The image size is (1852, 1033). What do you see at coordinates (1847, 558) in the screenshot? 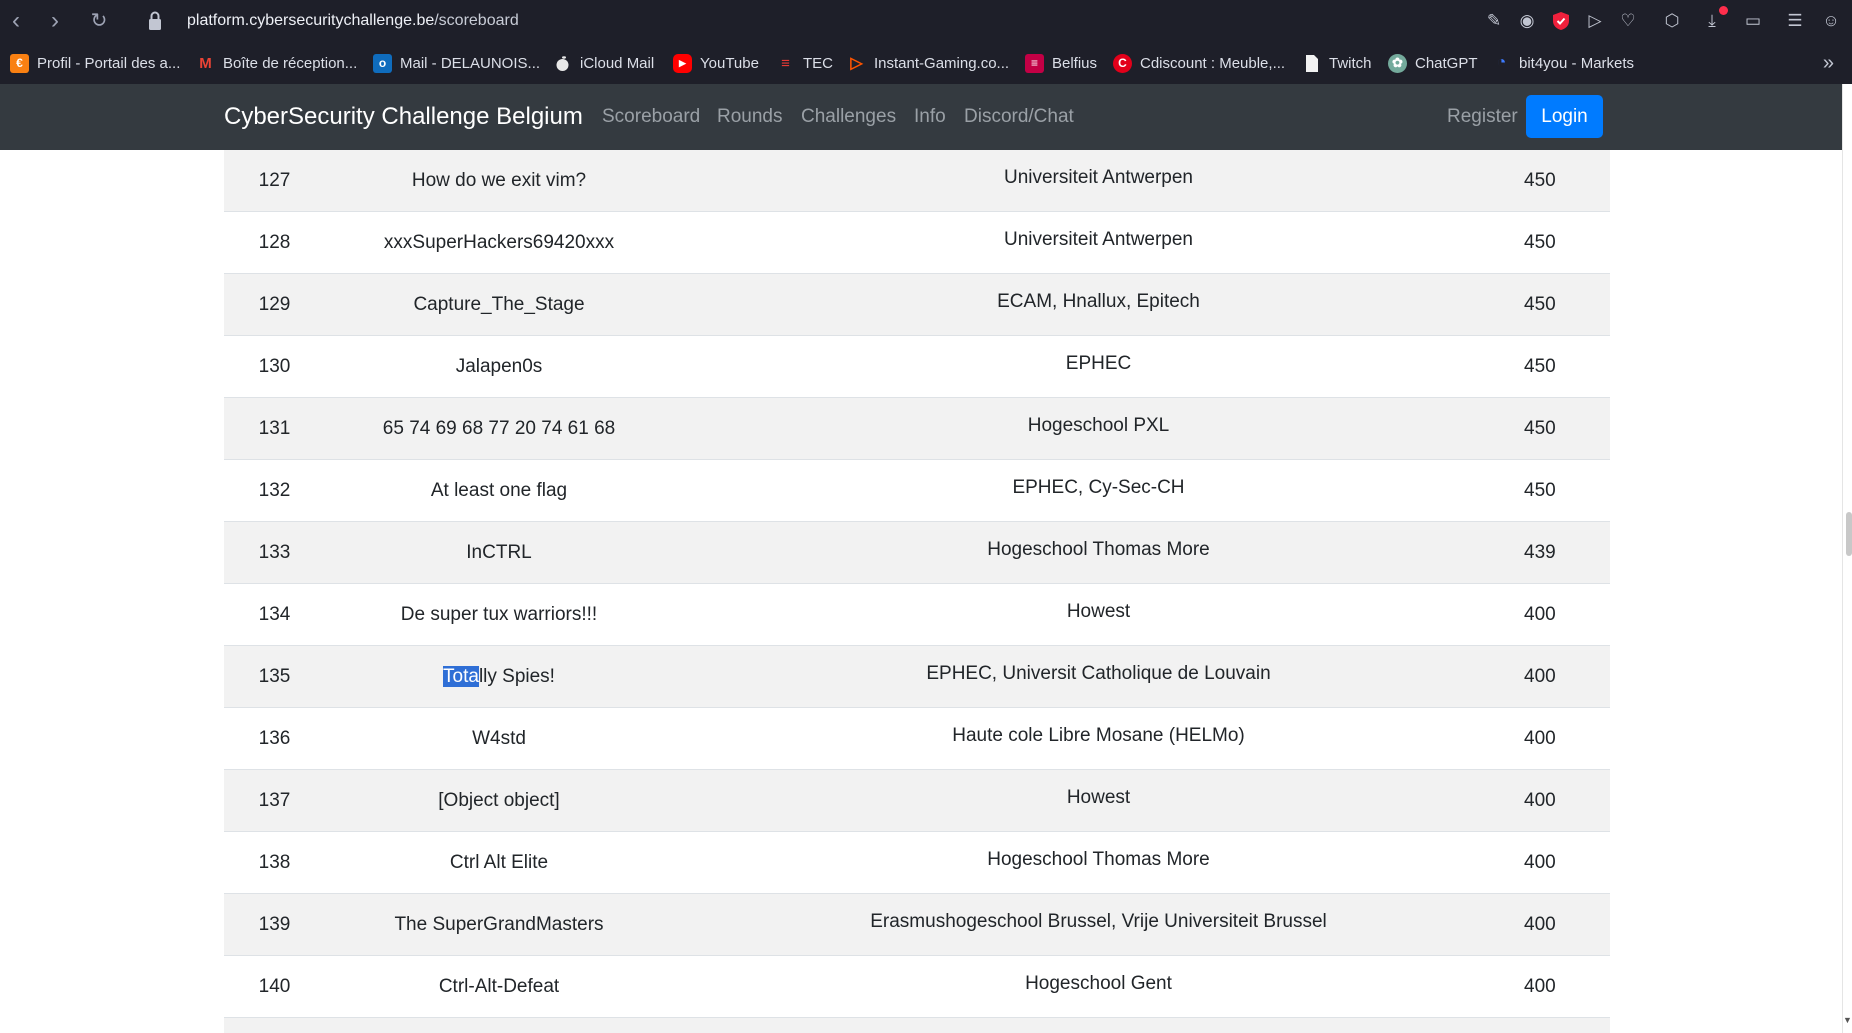
I see `page-scrollbar` at bounding box center [1847, 558].